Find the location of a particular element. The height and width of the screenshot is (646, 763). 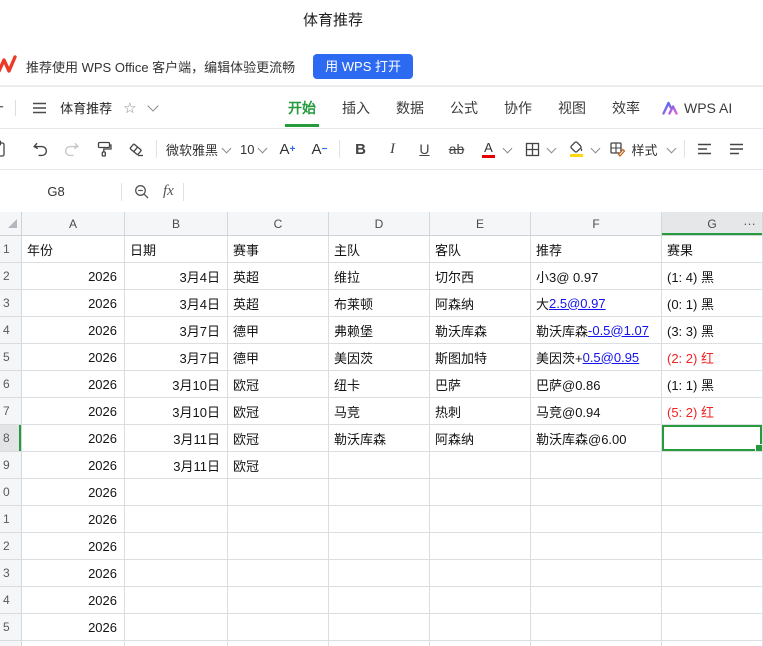

redo-button is located at coordinates (72, 149).